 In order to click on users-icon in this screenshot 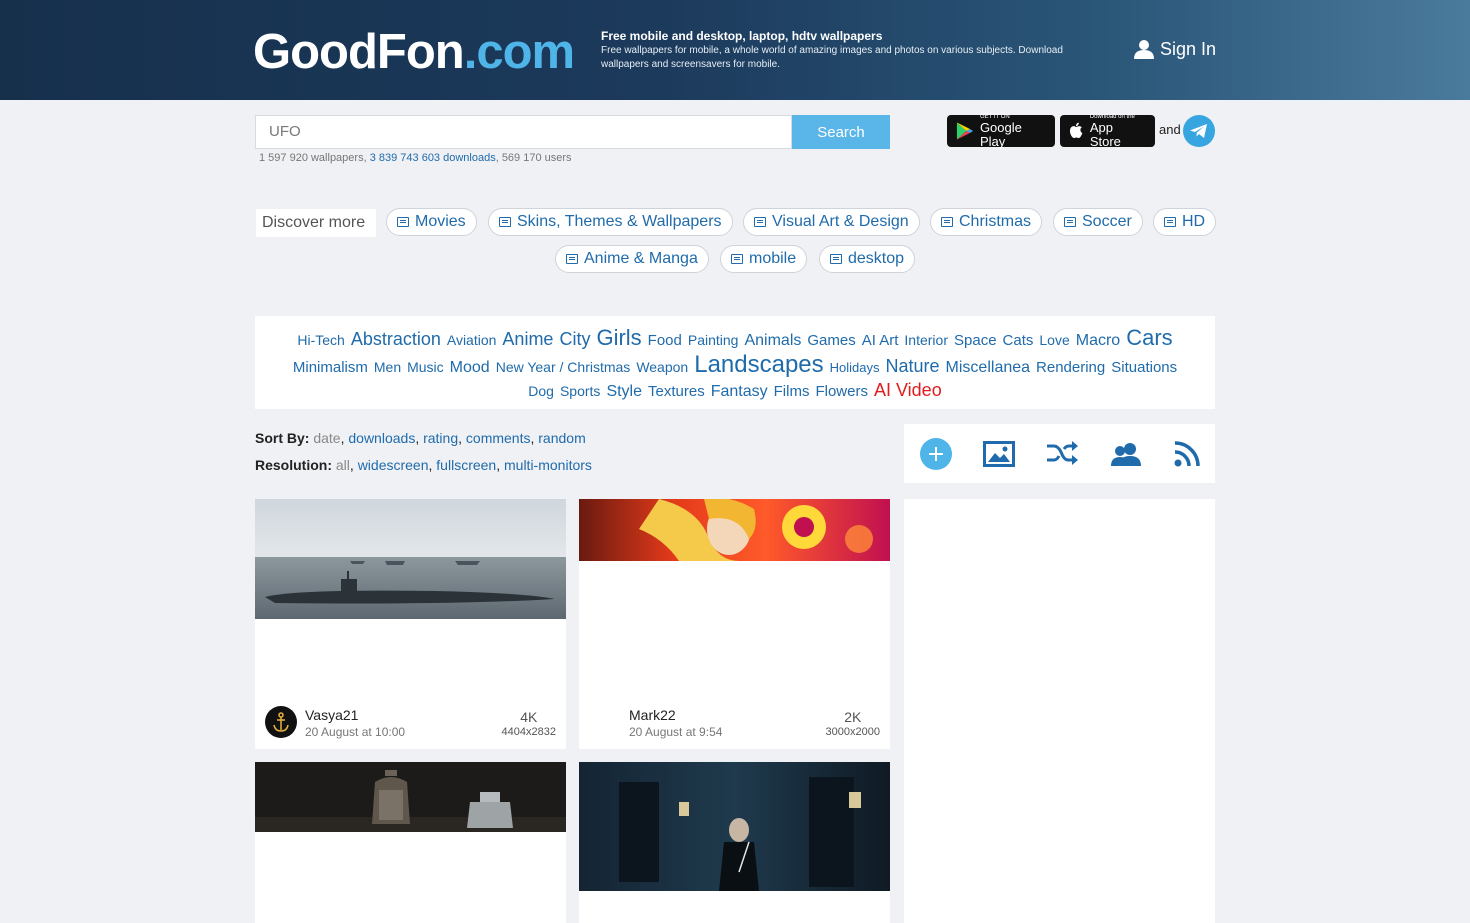, I will do `click(1127, 454)`.